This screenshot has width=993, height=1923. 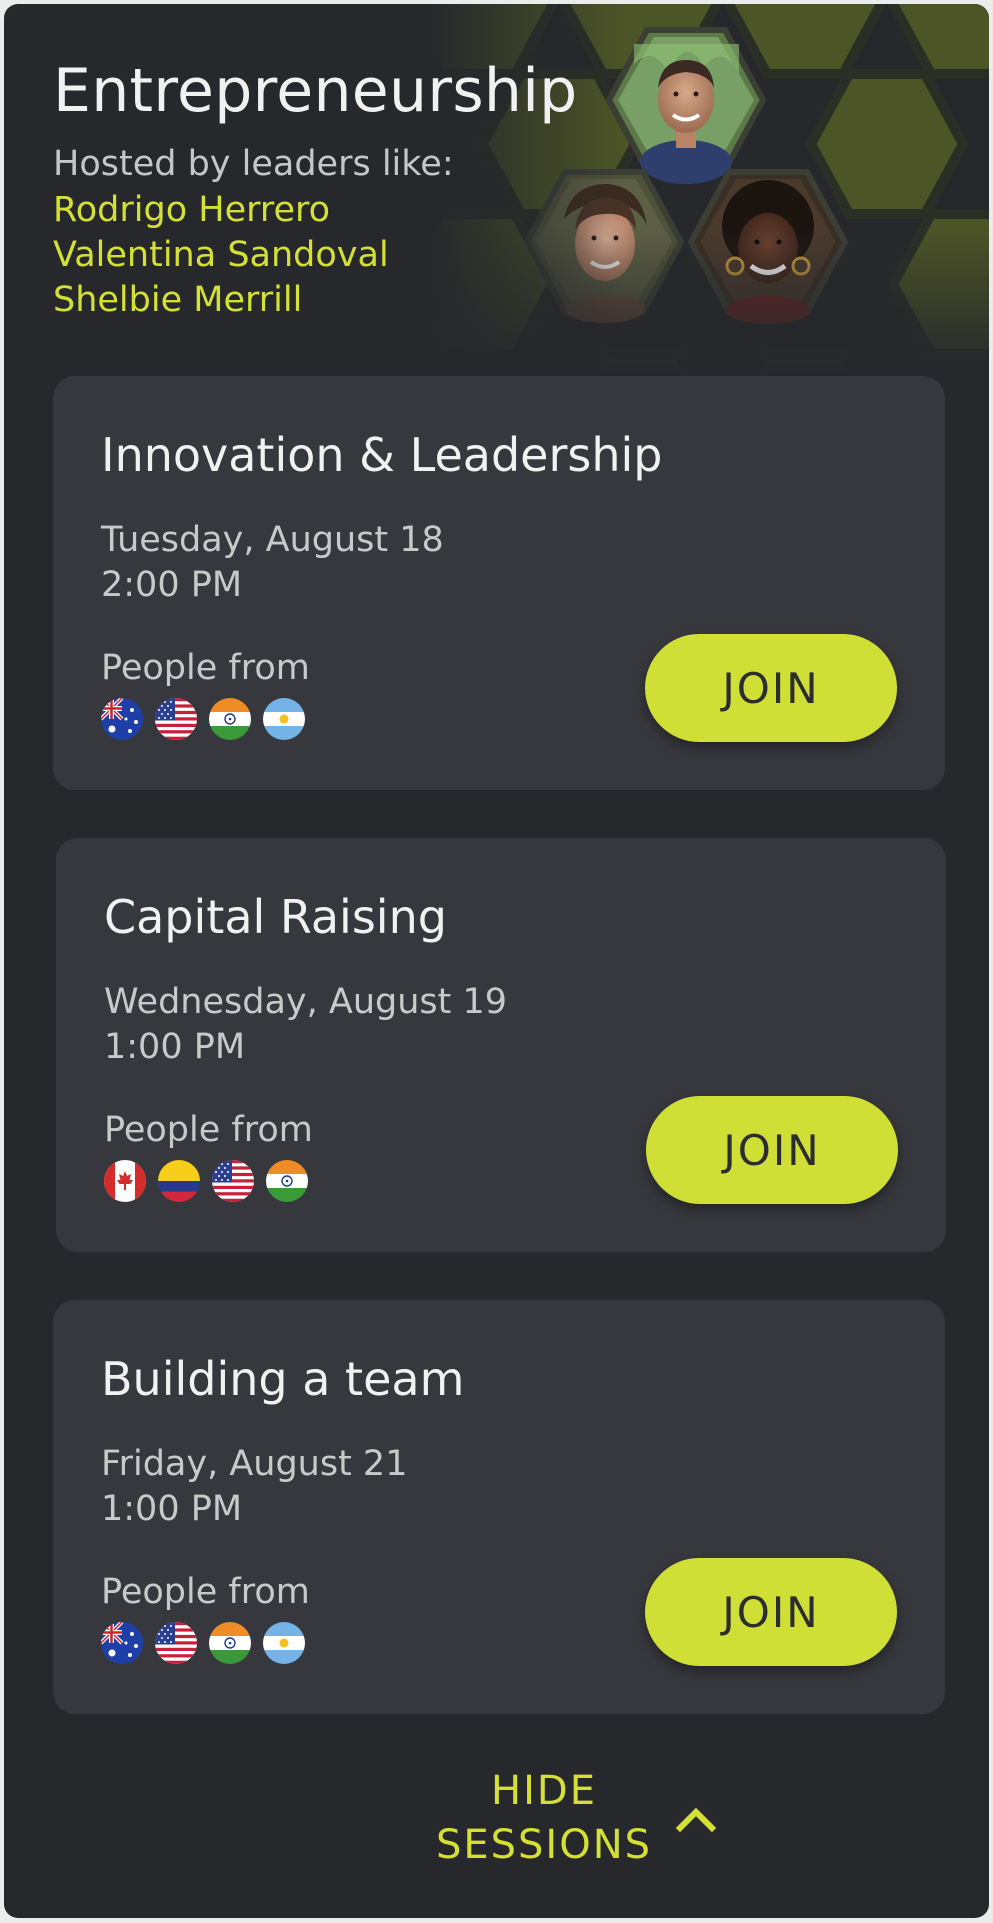 I want to click on leader-link: Valentina Sandoval, so click(x=221, y=255).